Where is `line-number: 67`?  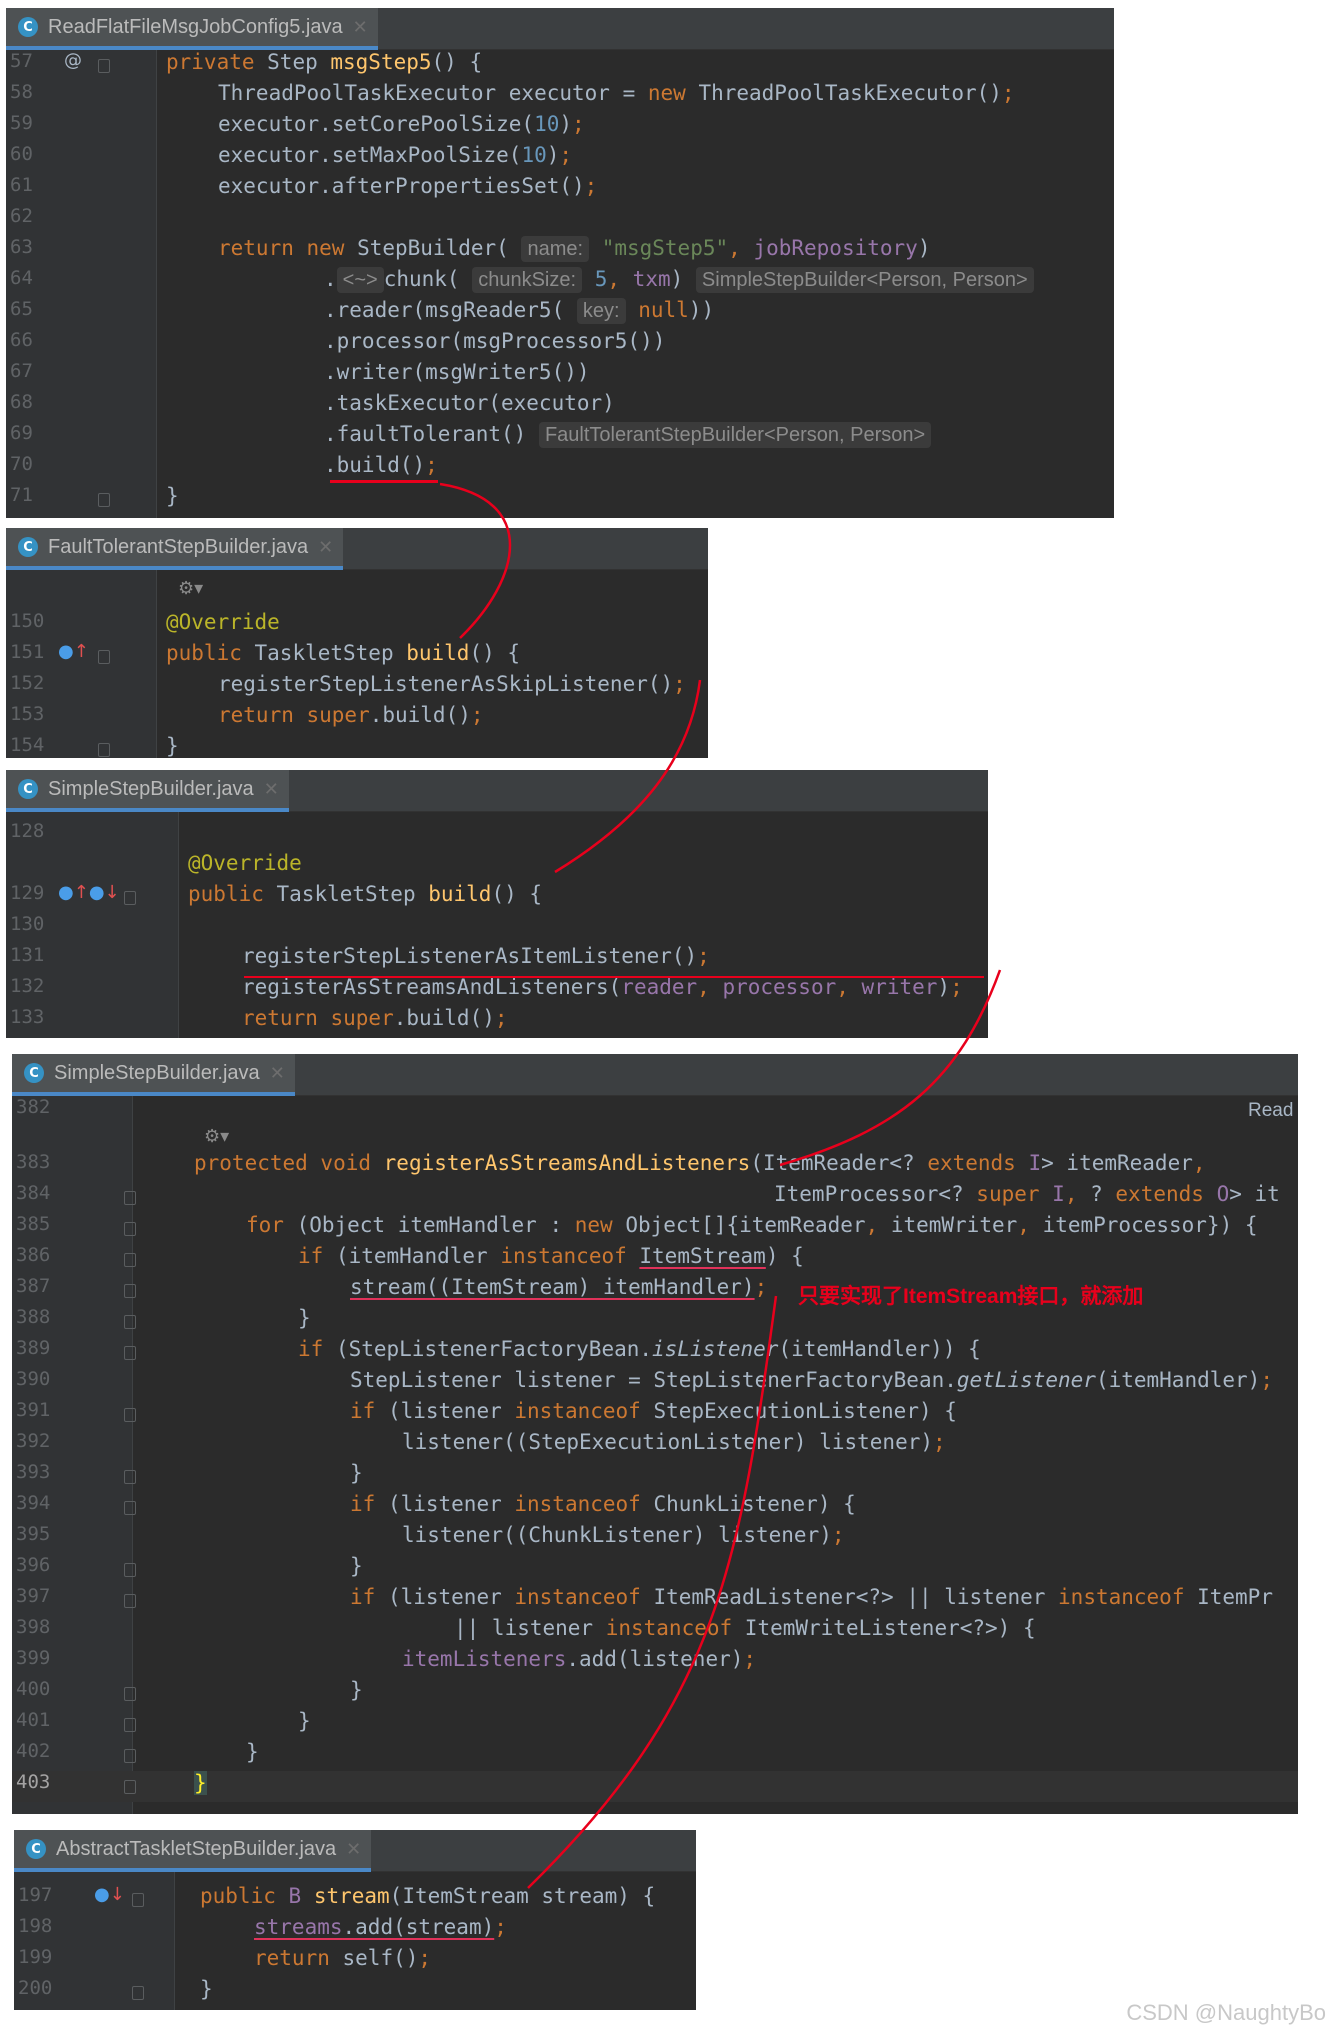 line-number: 67 is located at coordinates (21, 371).